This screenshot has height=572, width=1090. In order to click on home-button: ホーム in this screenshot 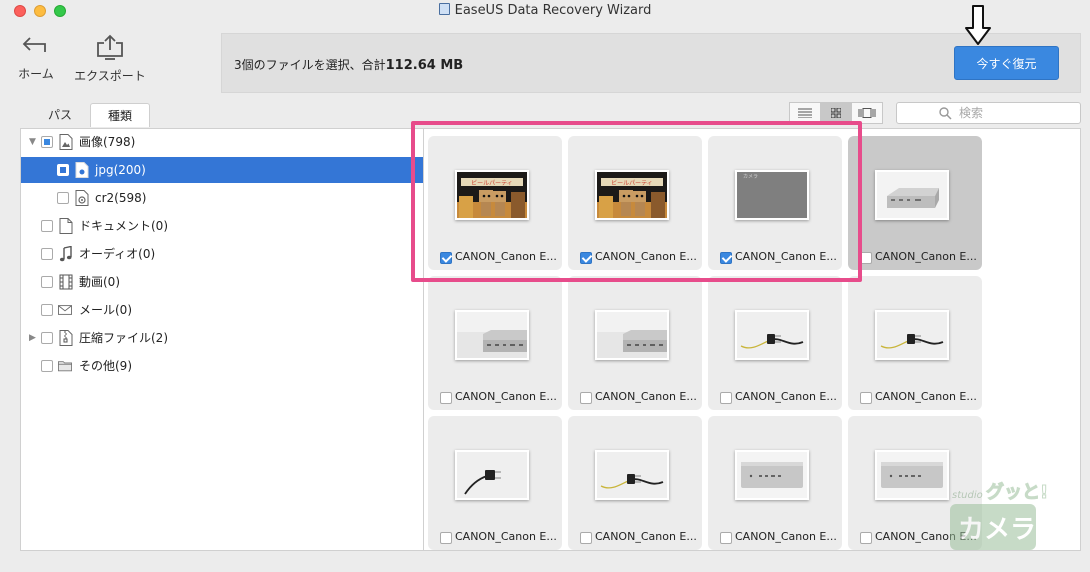, I will do `click(36, 58)`.